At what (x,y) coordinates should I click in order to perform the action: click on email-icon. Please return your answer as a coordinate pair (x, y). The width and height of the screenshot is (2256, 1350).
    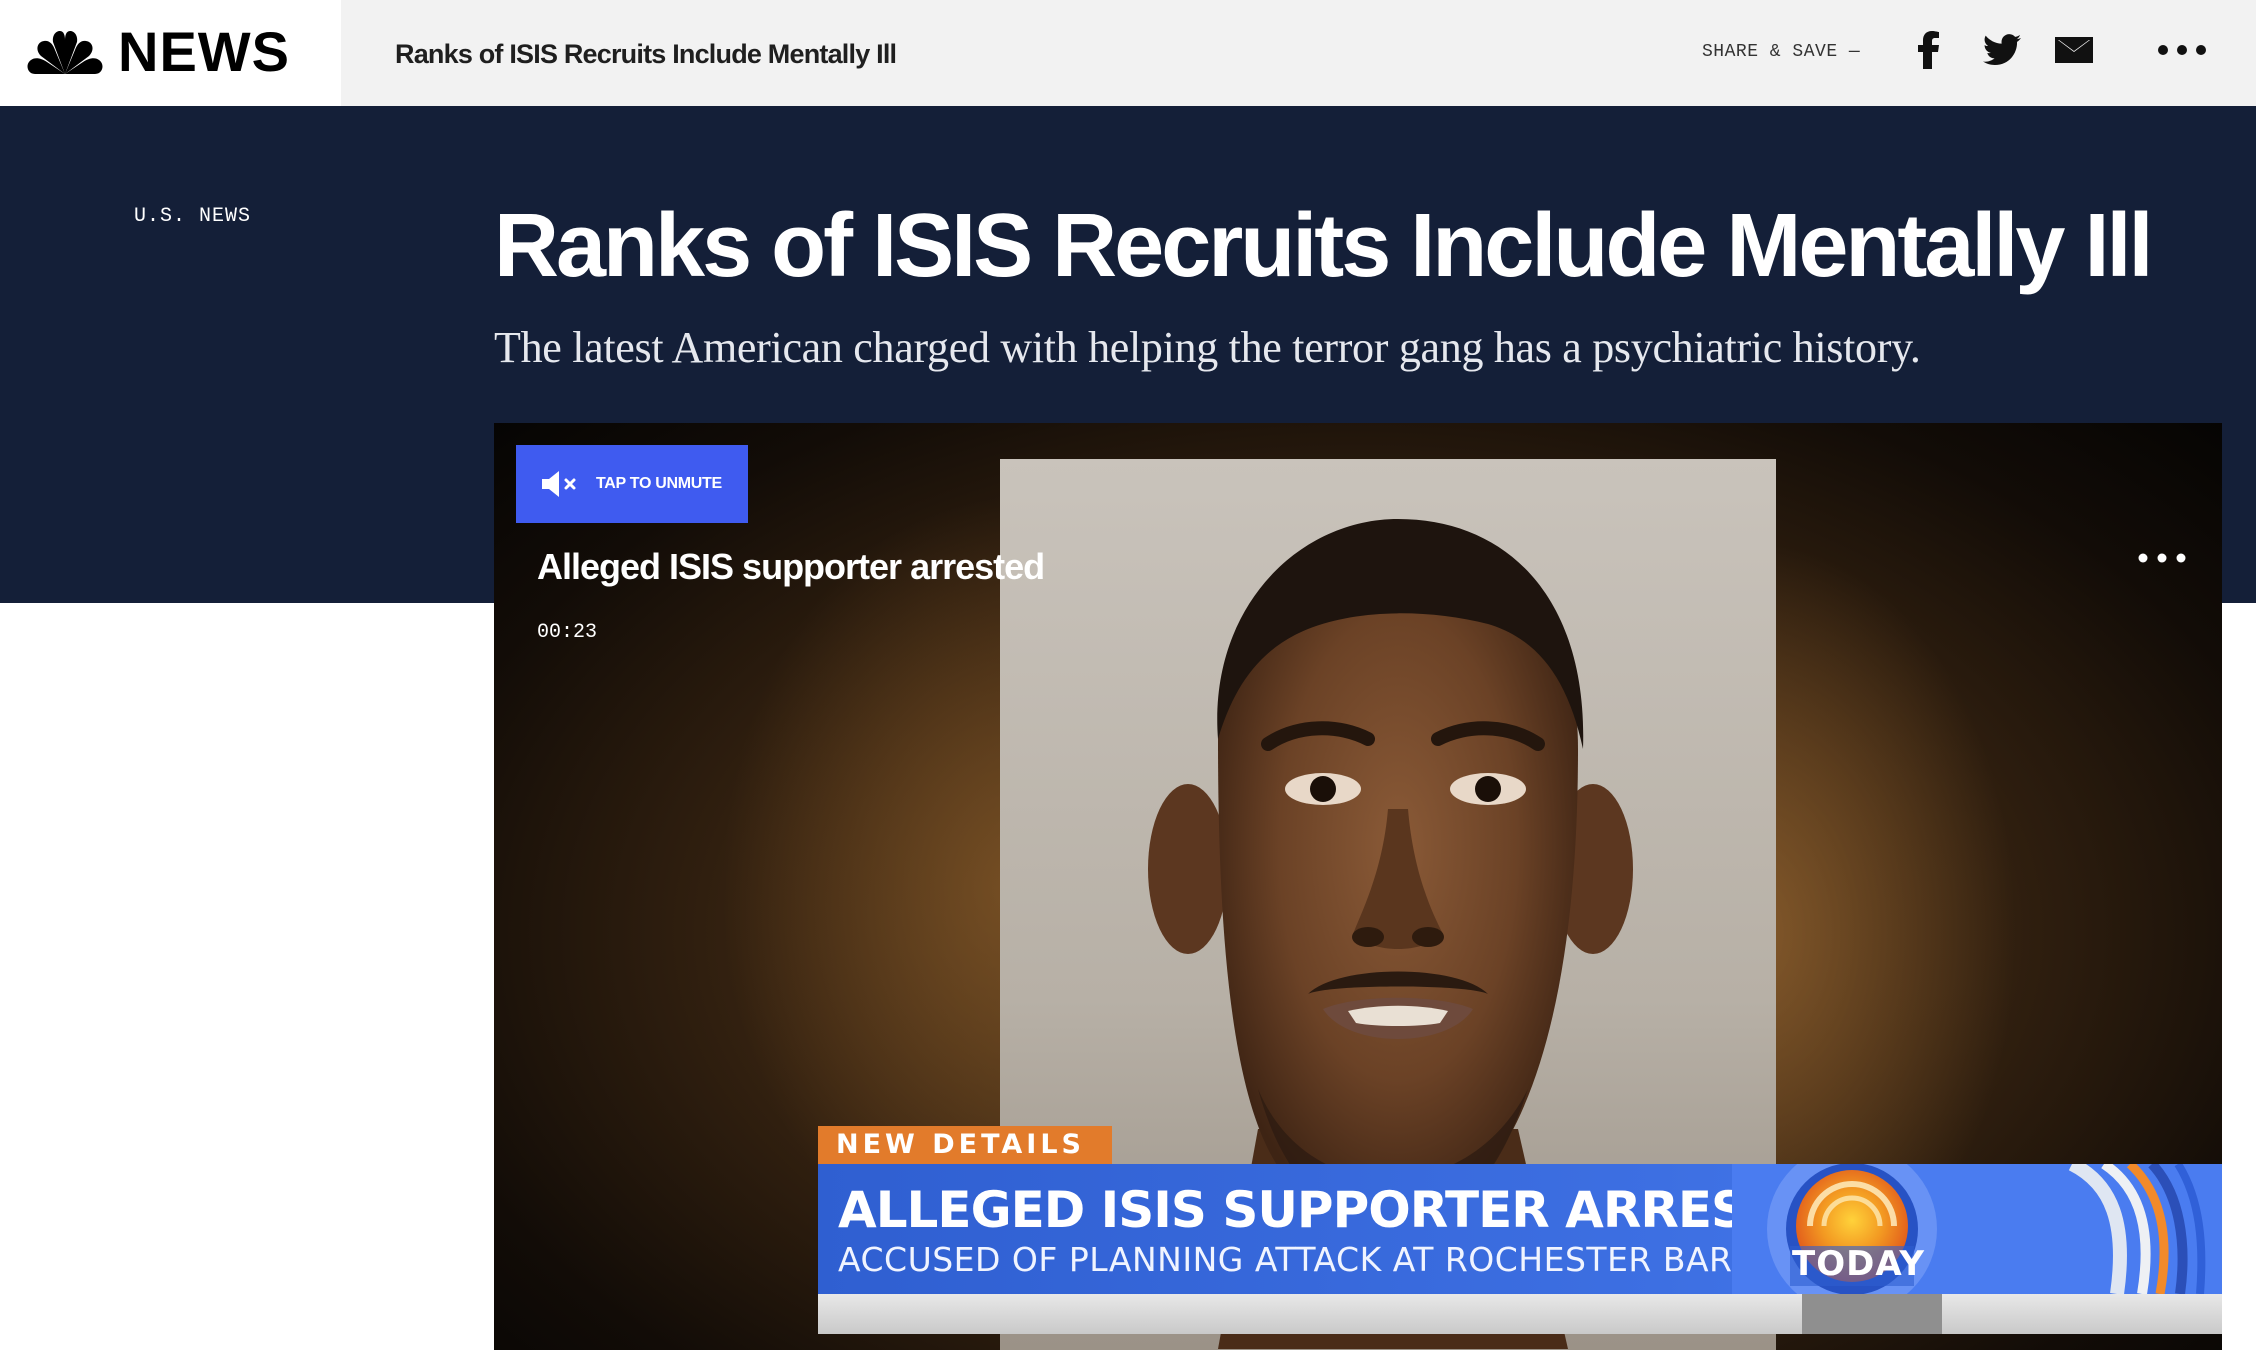
    Looking at the image, I should click on (2074, 50).